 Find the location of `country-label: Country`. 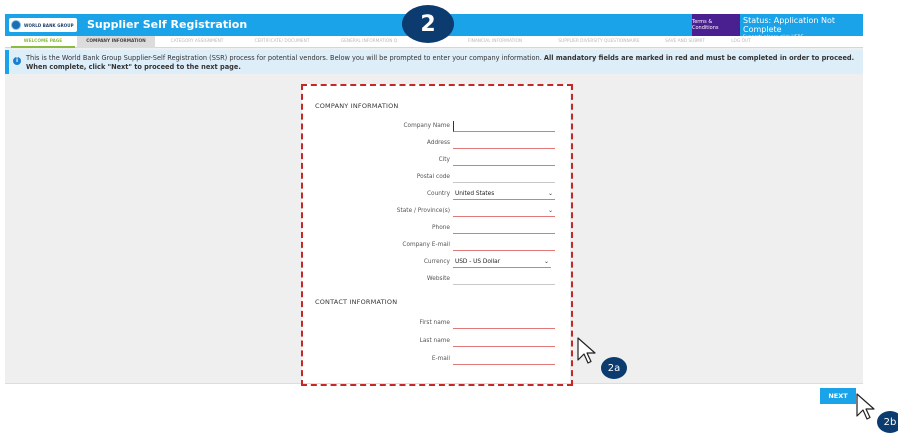

country-label: Country is located at coordinates (438, 194).